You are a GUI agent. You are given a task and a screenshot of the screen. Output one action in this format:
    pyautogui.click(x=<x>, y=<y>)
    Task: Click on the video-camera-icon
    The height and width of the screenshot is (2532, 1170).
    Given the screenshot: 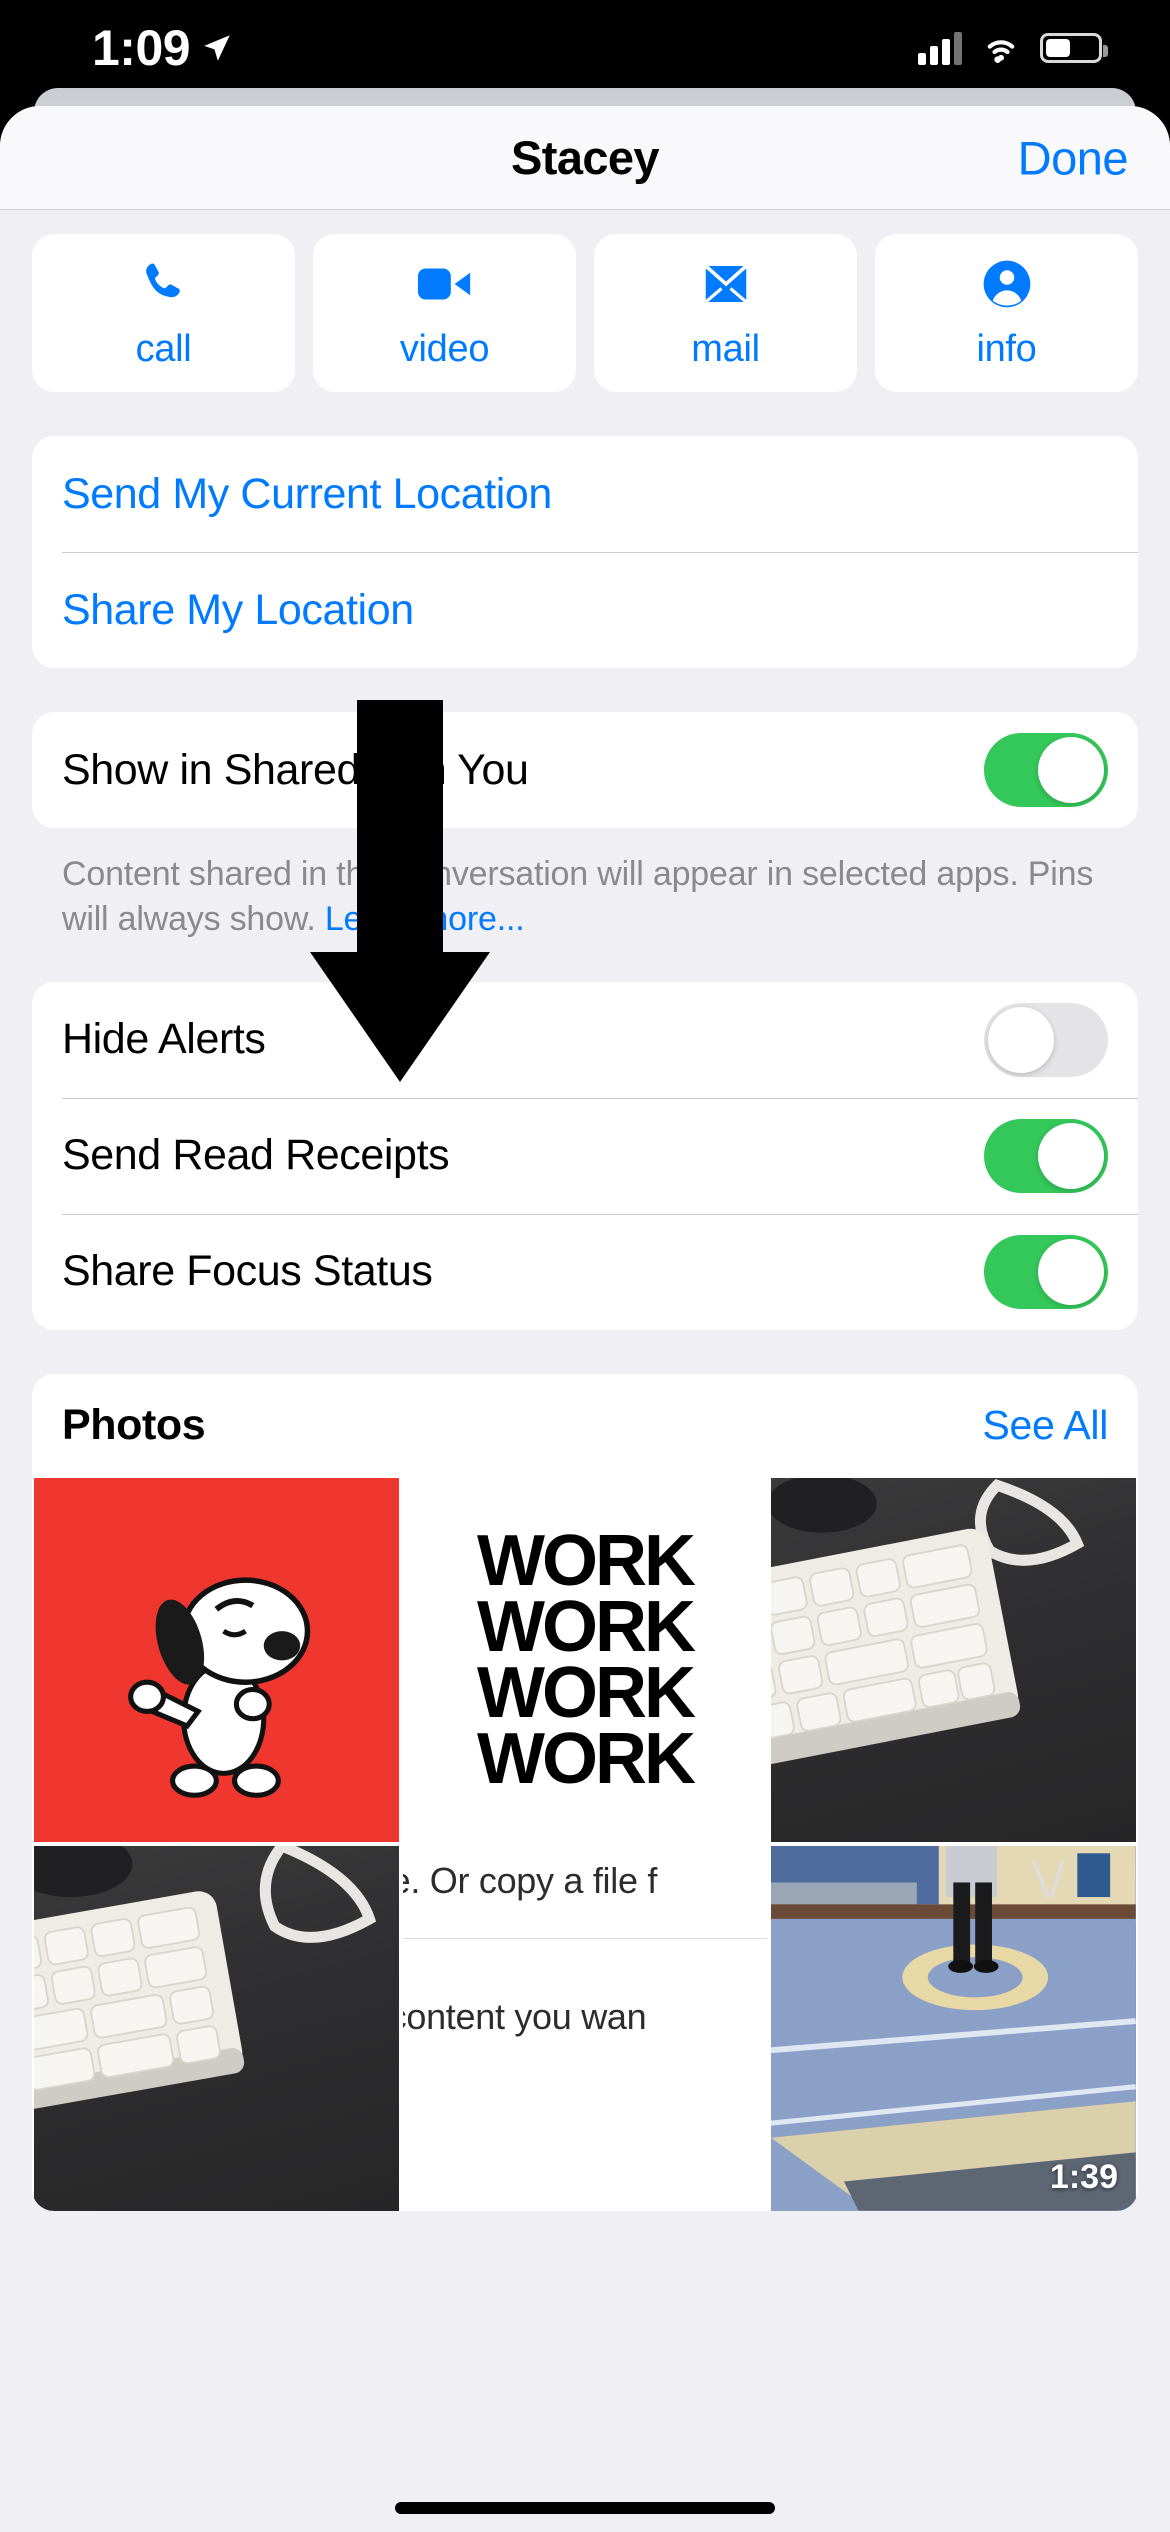 What is the action you would take?
    pyautogui.click(x=445, y=284)
    